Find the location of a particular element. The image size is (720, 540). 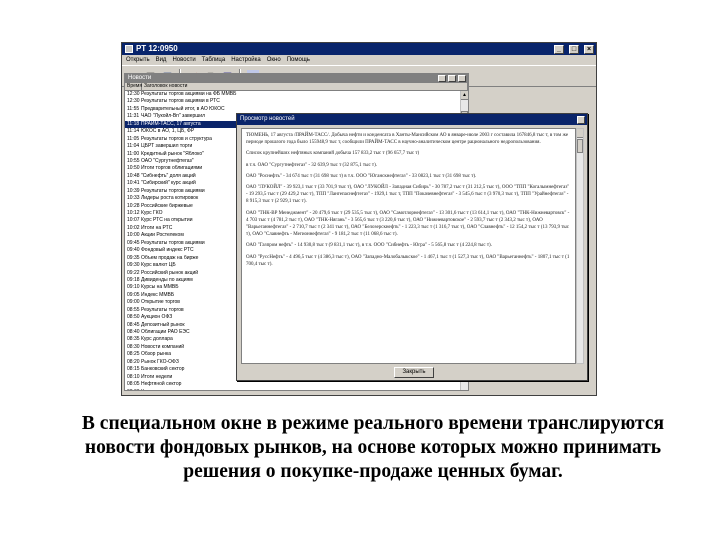

news-time: 08:40 is located at coordinates (133, 332).